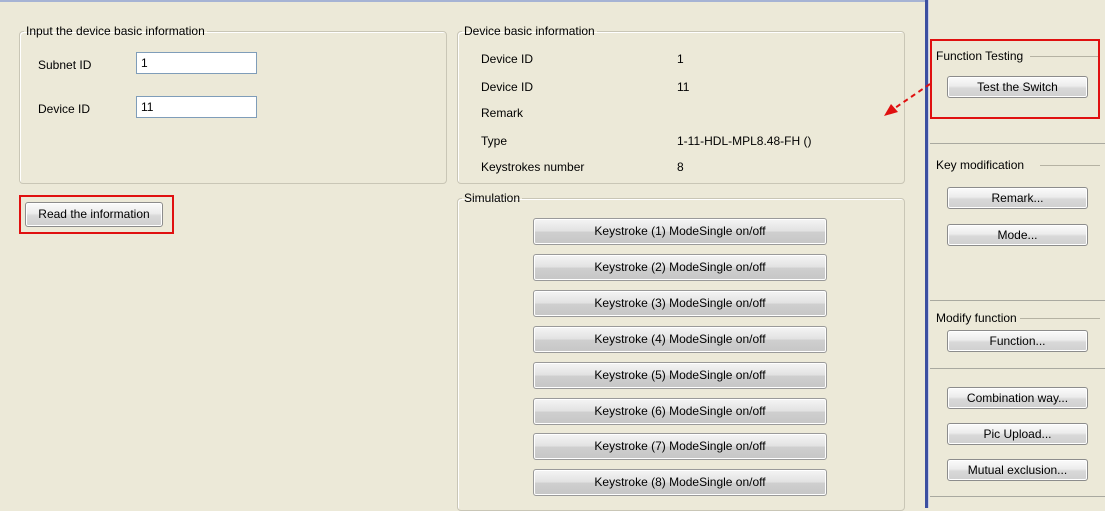 The image size is (1105, 511). I want to click on keystroke-3-button: Keystroke (3) ModeSingle on/off, so click(680, 303).